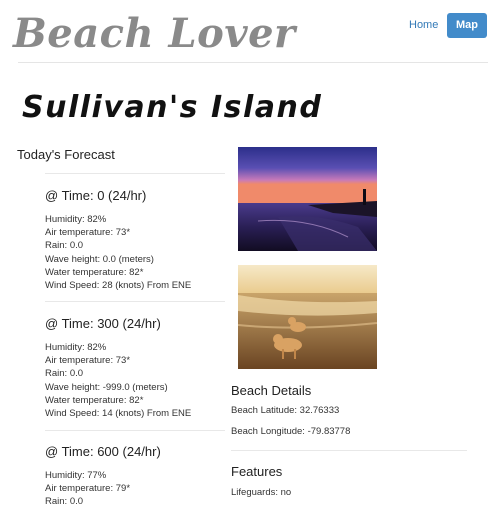 Image resolution: width=500 pixels, height=509 pixels. What do you see at coordinates (253, 62) in the screenshot?
I see `header-divider` at bounding box center [253, 62].